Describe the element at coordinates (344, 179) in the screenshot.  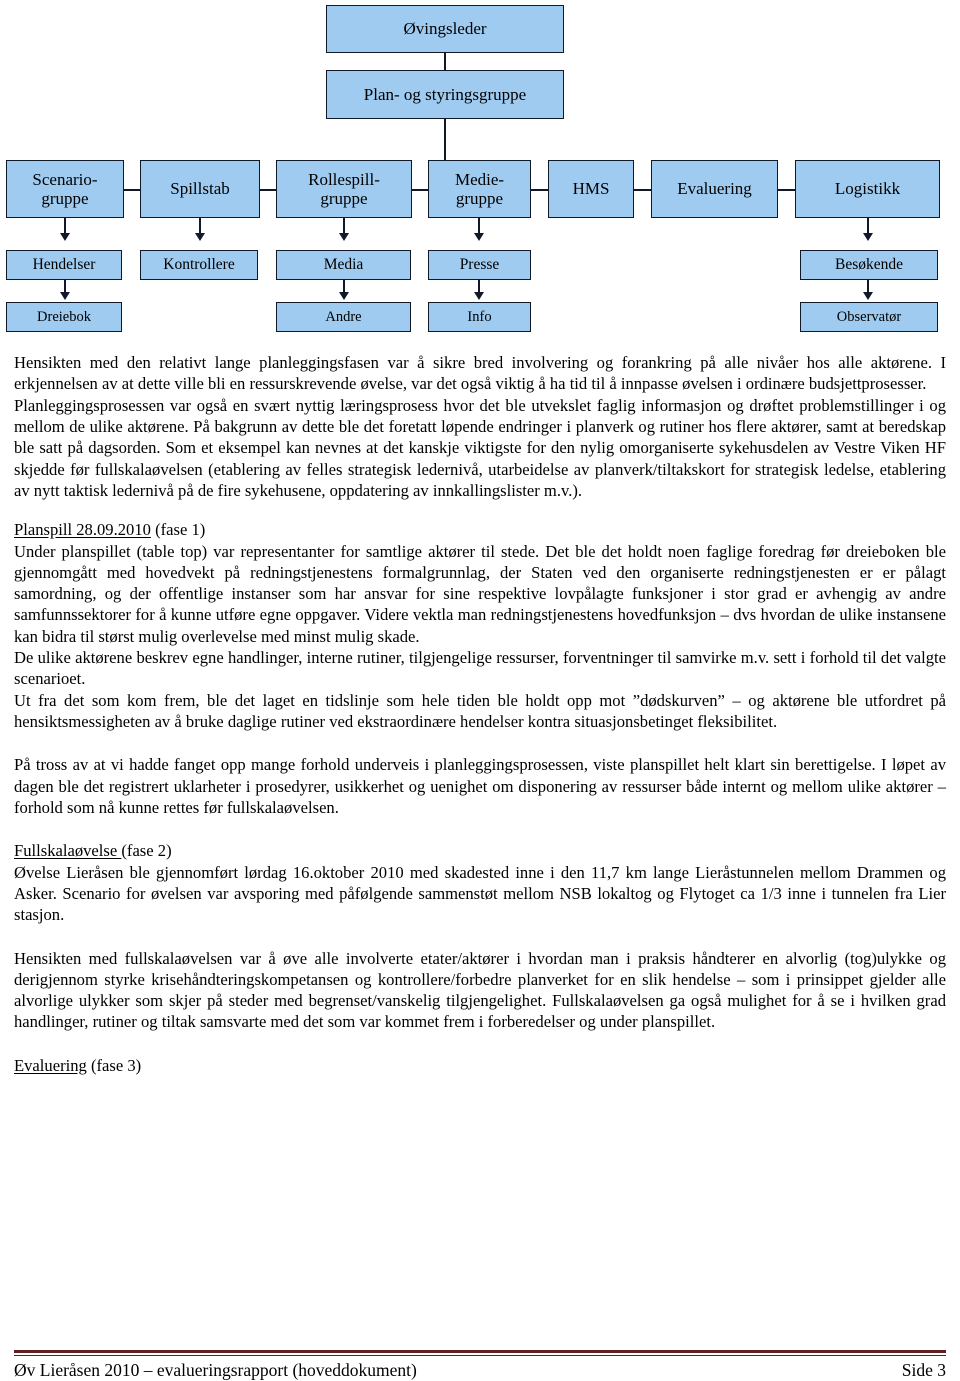
I see `node-label-line1: Rollespill-` at that location.